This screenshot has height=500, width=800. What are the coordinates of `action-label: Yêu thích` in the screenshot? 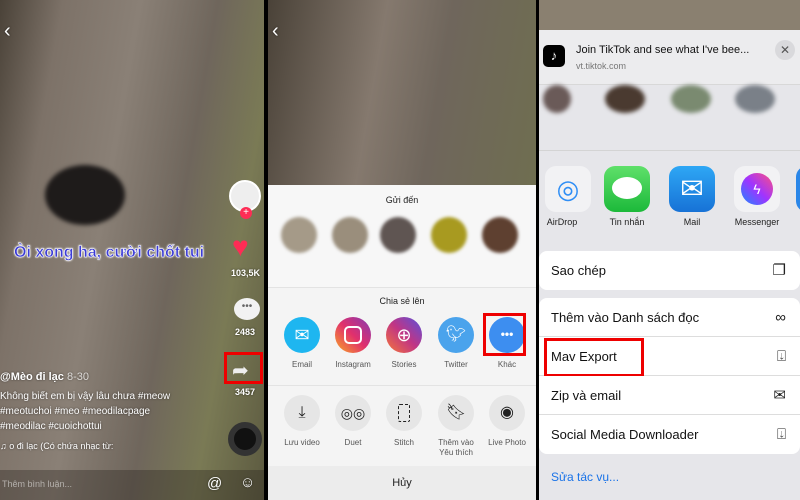 It's located at (456, 452).